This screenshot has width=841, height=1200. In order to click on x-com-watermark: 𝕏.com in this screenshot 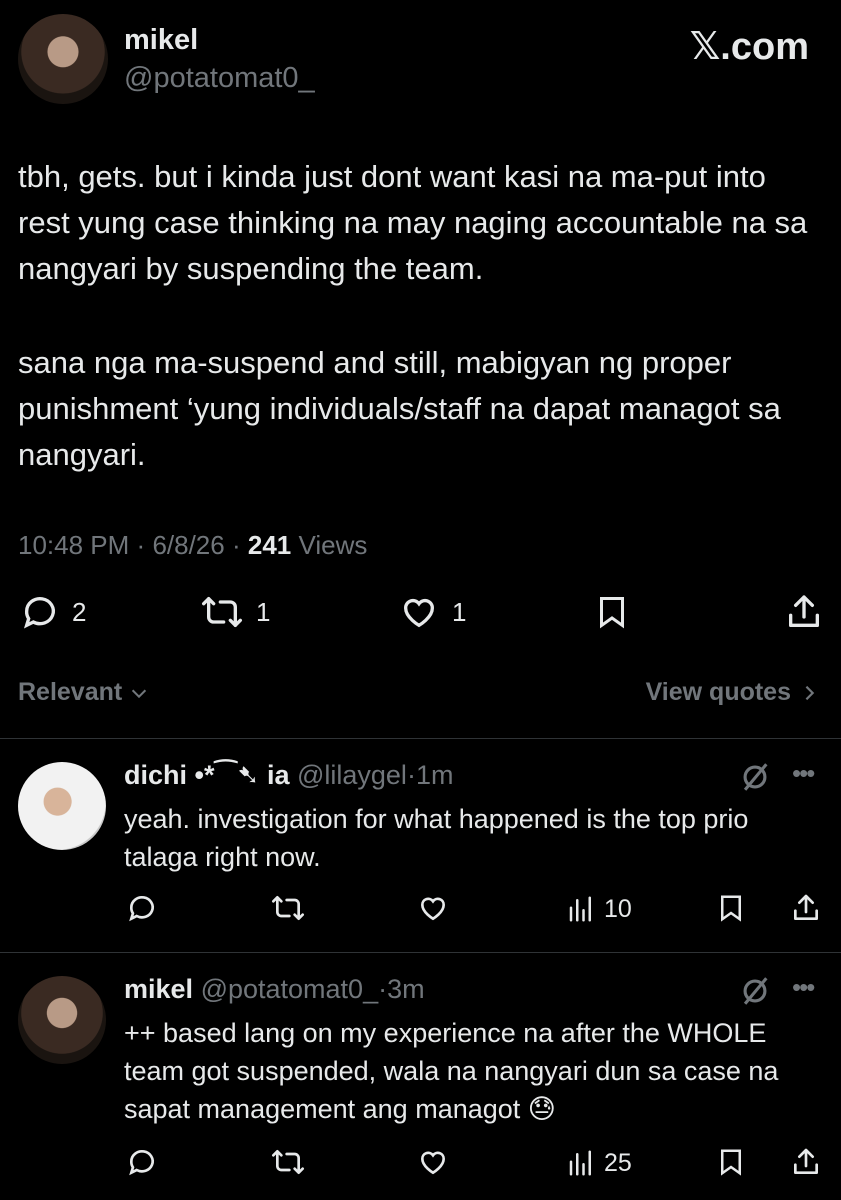, I will do `click(749, 47)`.